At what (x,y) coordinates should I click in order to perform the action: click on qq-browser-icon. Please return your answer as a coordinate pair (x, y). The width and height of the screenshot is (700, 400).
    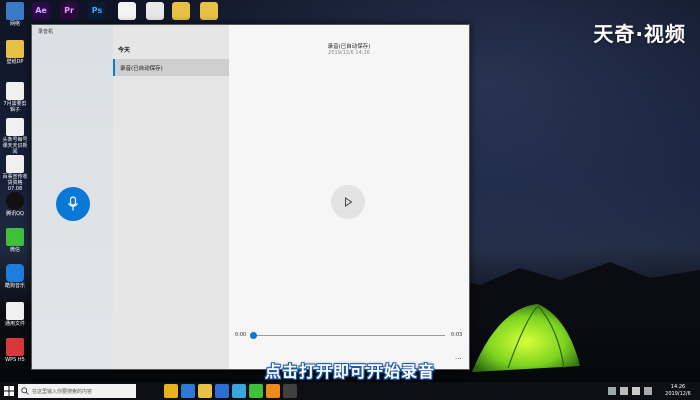
    Looking at the image, I should click on (239, 391).